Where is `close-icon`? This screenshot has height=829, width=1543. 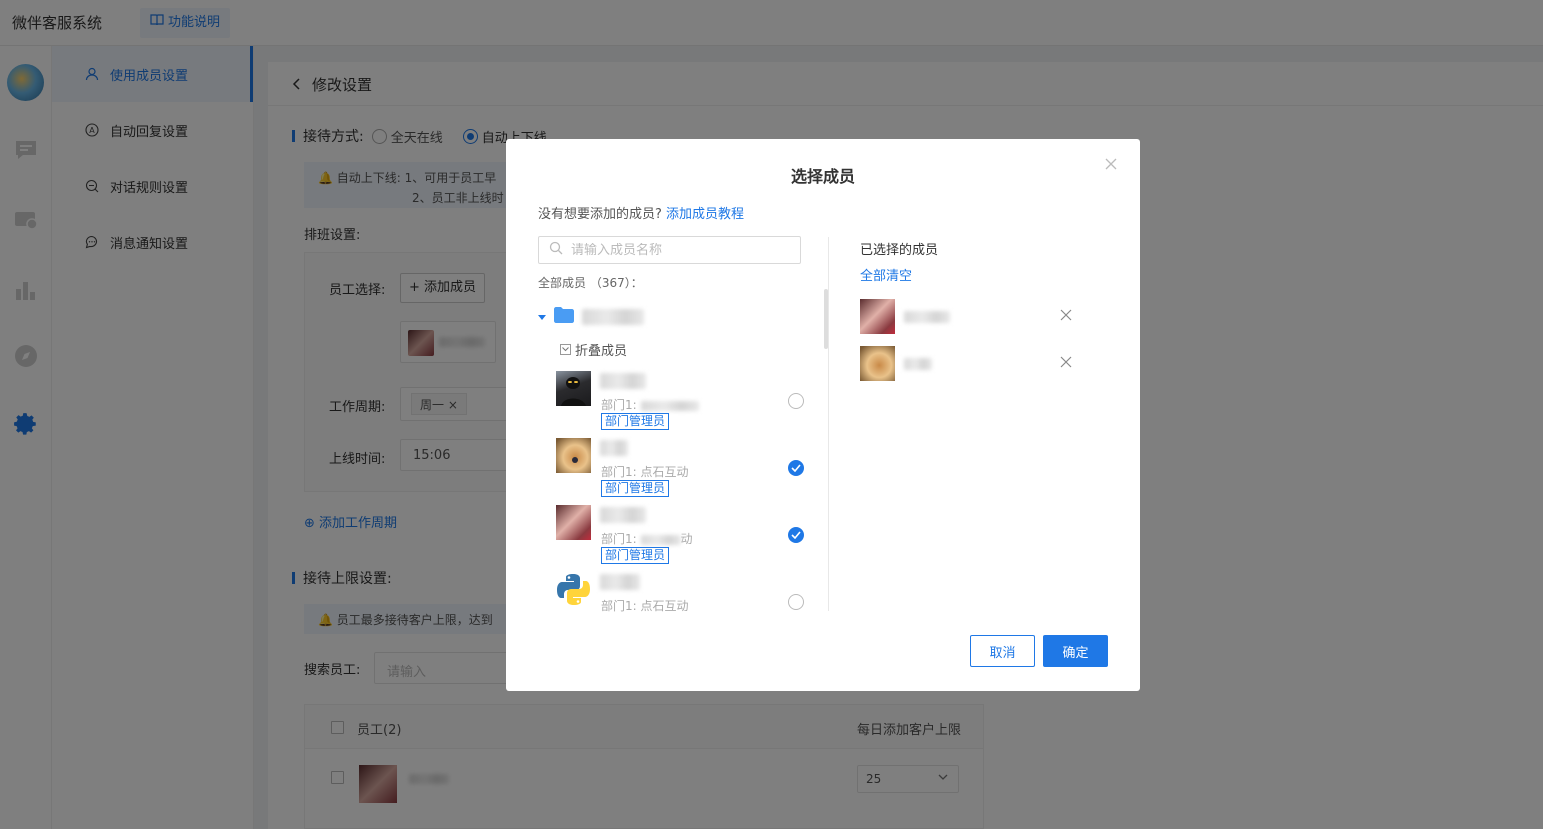 close-icon is located at coordinates (1112, 165).